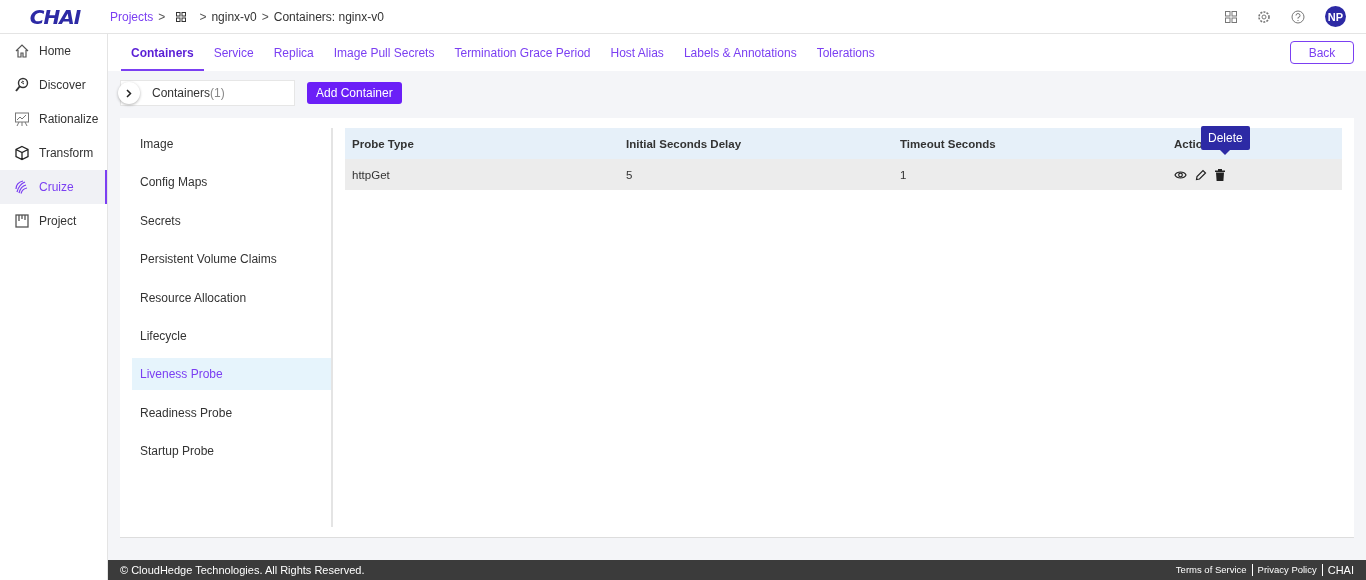 Image resolution: width=1366 pixels, height=580 pixels. What do you see at coordinates (22, 187) in the screenshot?
I see `fingerprint-icon` at bounding box center [22, 187].